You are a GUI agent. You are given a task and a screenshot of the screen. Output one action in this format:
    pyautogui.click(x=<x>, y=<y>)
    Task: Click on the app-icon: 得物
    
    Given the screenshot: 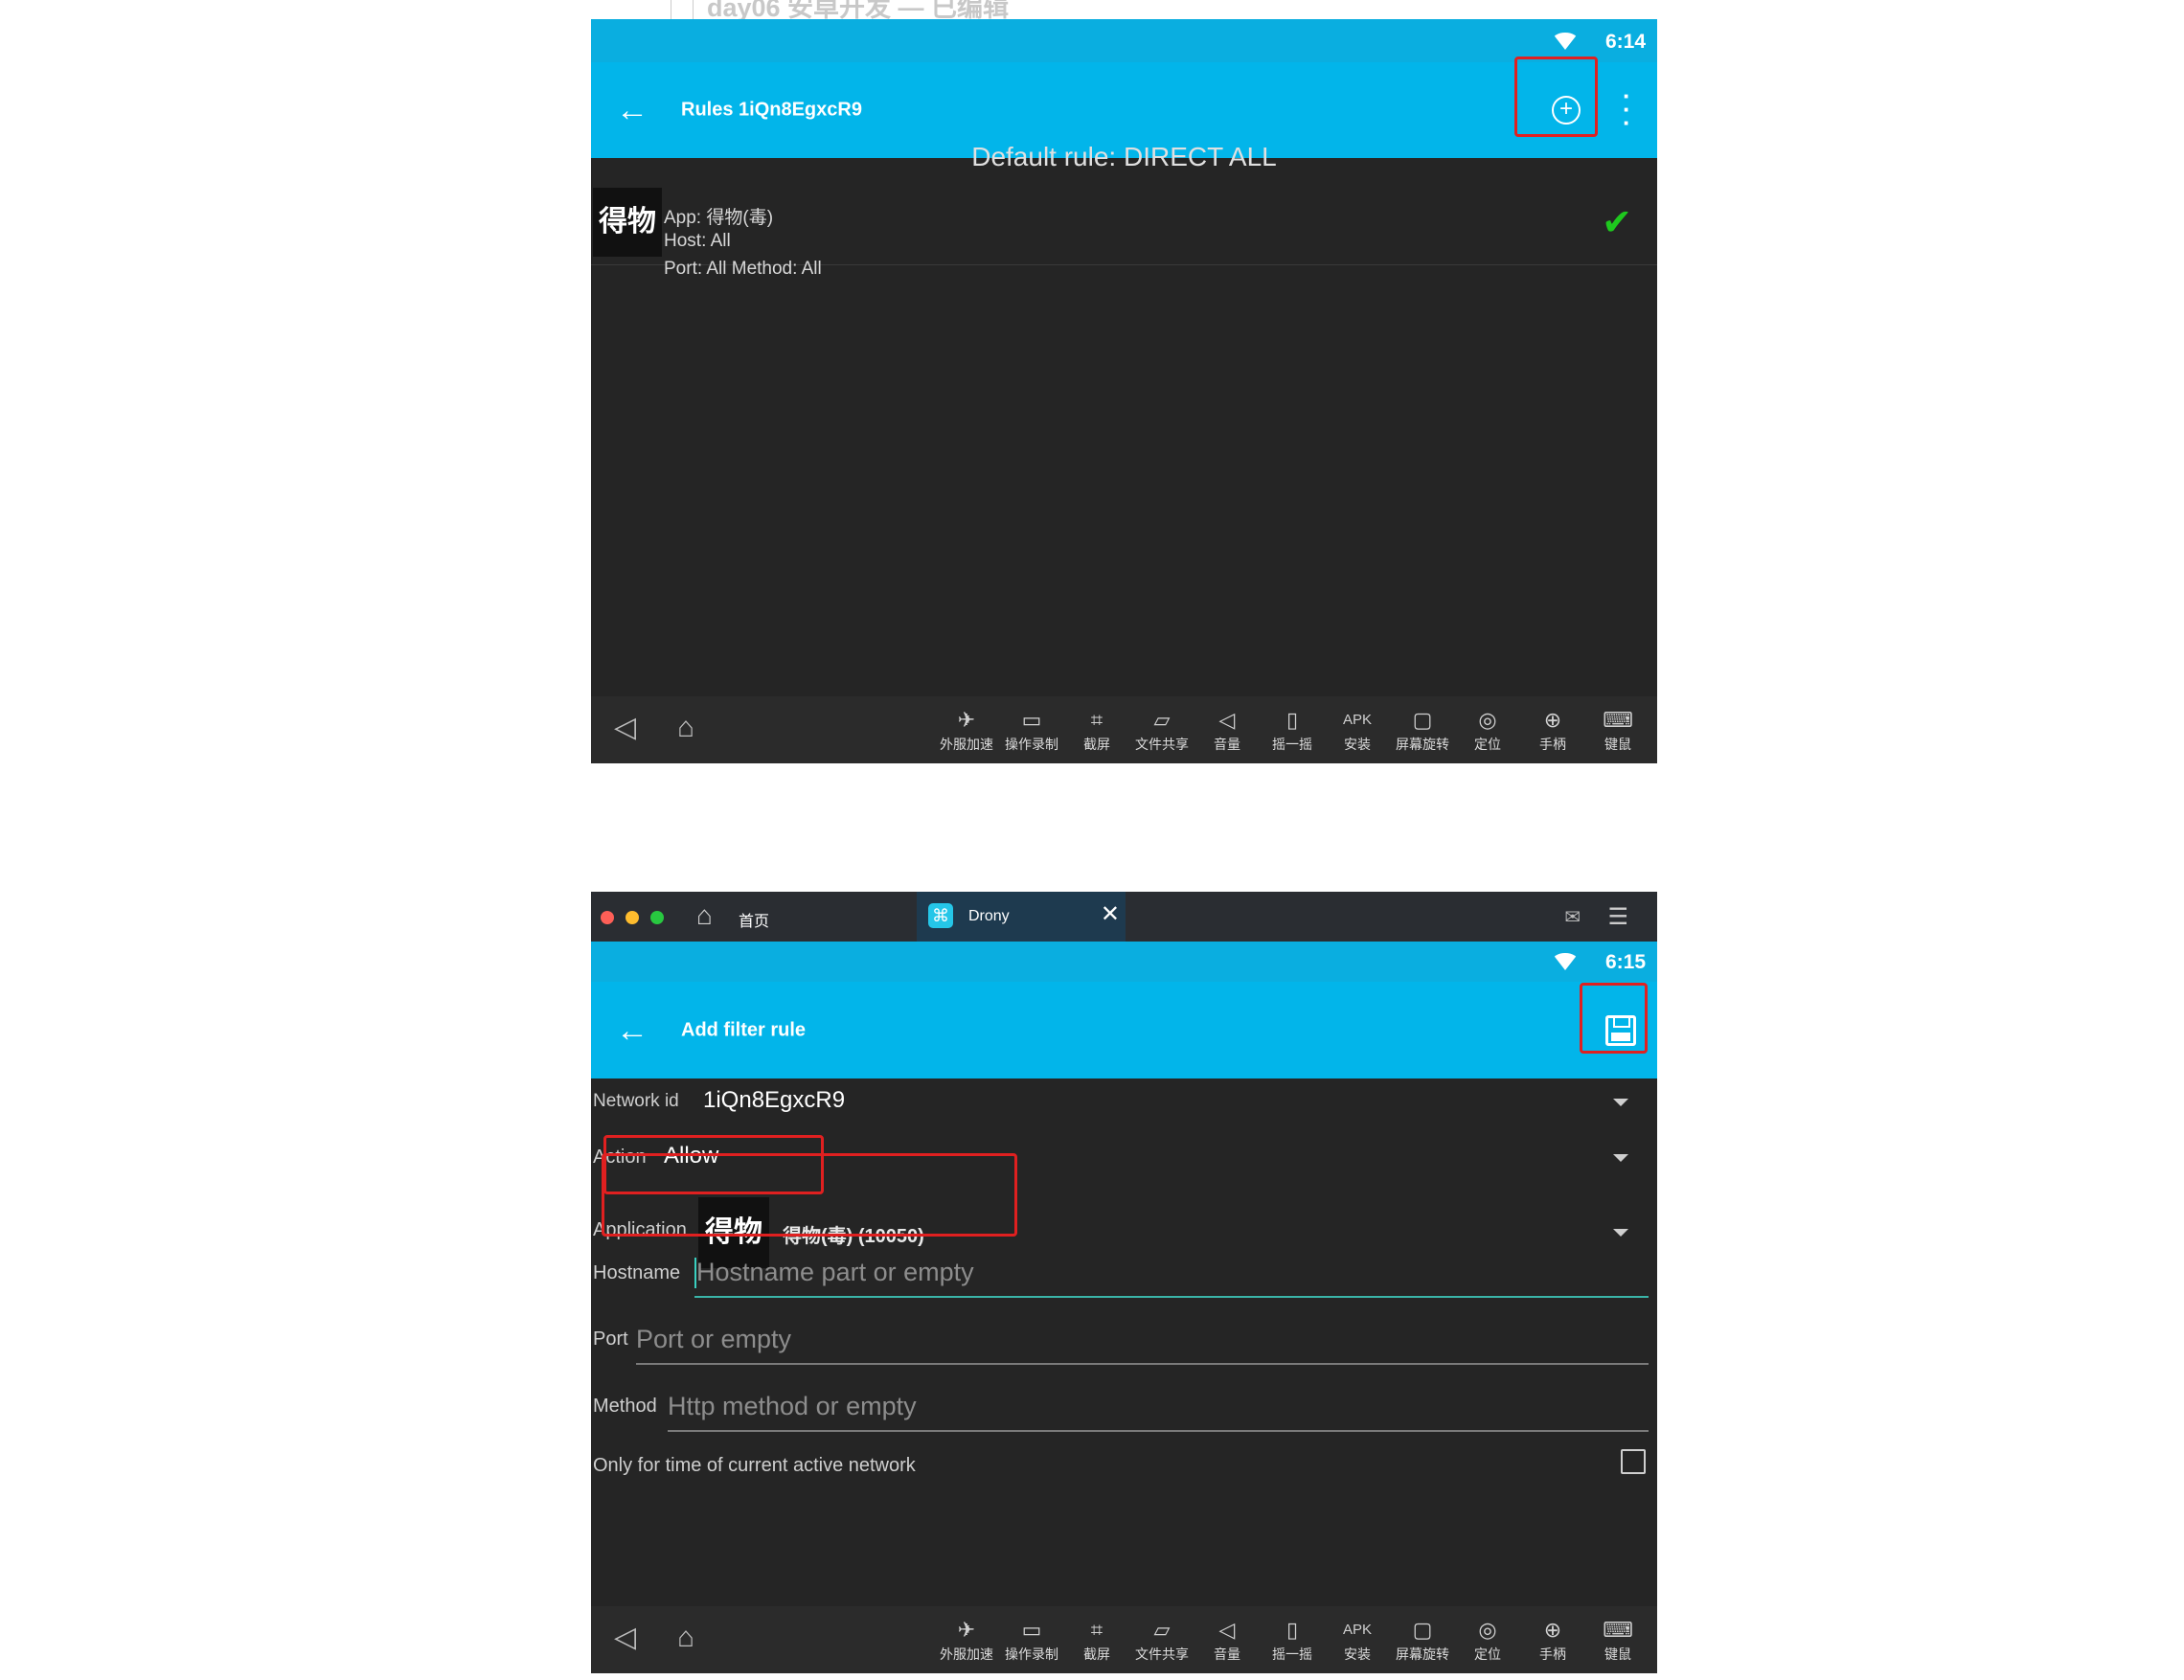 What is the action you would take?
    pyautogui.click(x=627, y=222)
    